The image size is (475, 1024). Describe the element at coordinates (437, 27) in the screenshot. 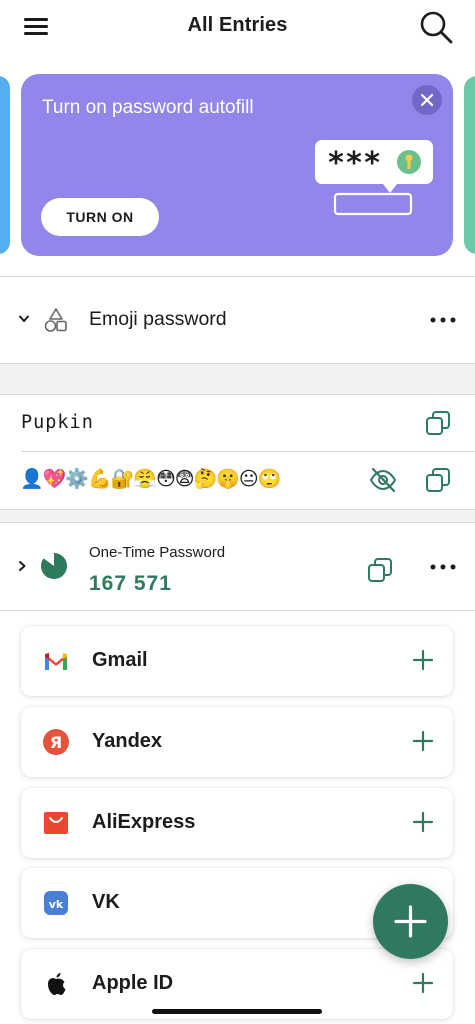

I see `search-icon` at that location.